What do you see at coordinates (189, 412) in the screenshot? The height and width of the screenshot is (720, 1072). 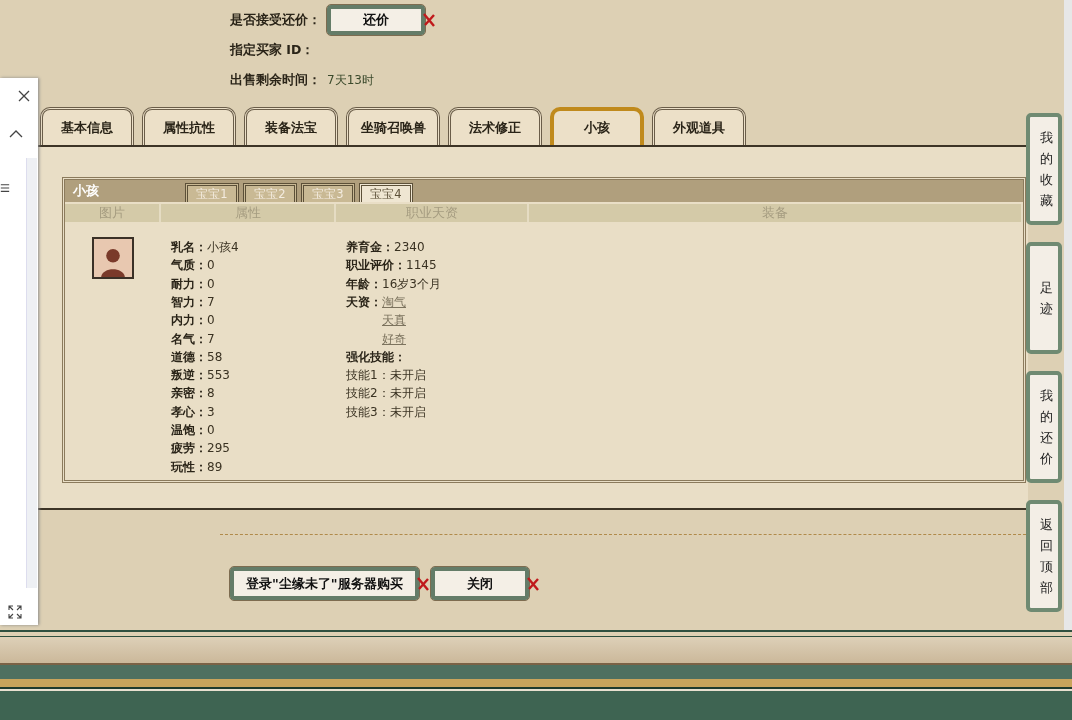 I see `attribute-label: 孝心：` at bounding box center [189, 412].